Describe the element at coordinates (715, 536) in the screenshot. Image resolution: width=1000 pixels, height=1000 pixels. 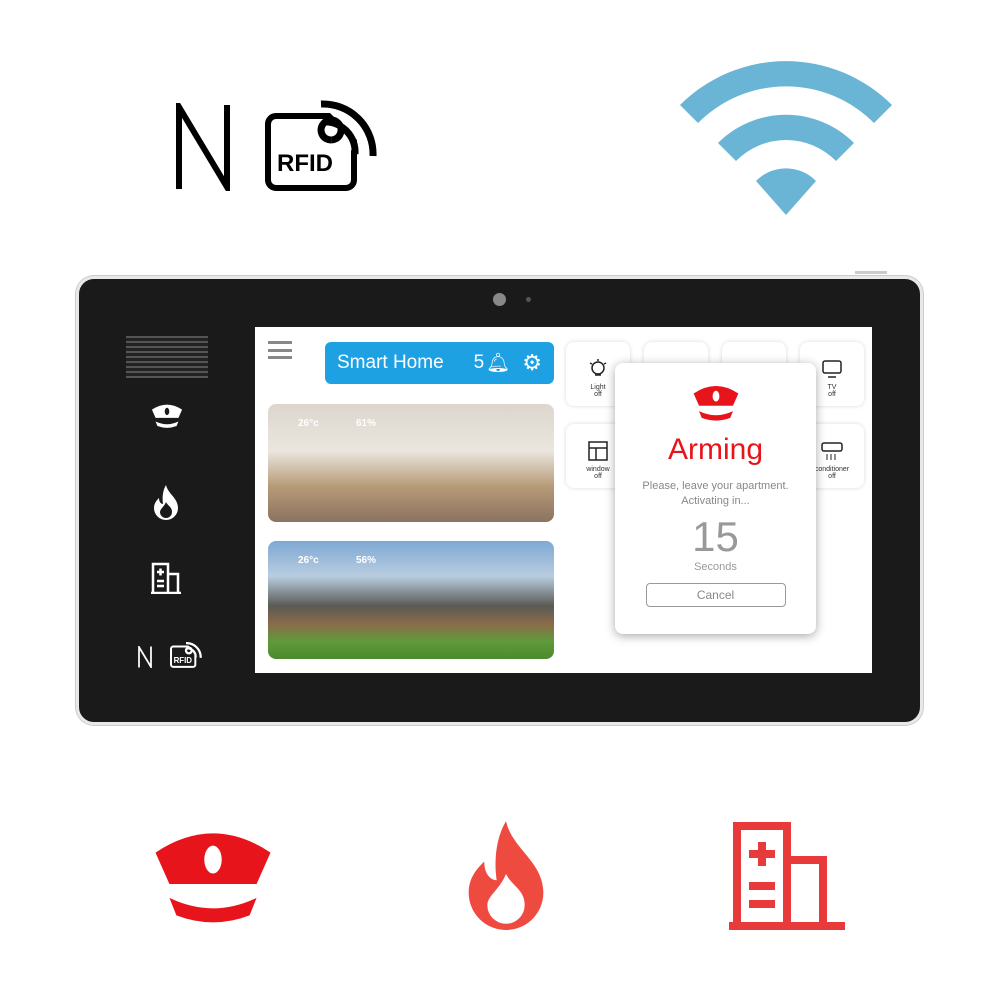
I see `countdown-value: 15` at that location.